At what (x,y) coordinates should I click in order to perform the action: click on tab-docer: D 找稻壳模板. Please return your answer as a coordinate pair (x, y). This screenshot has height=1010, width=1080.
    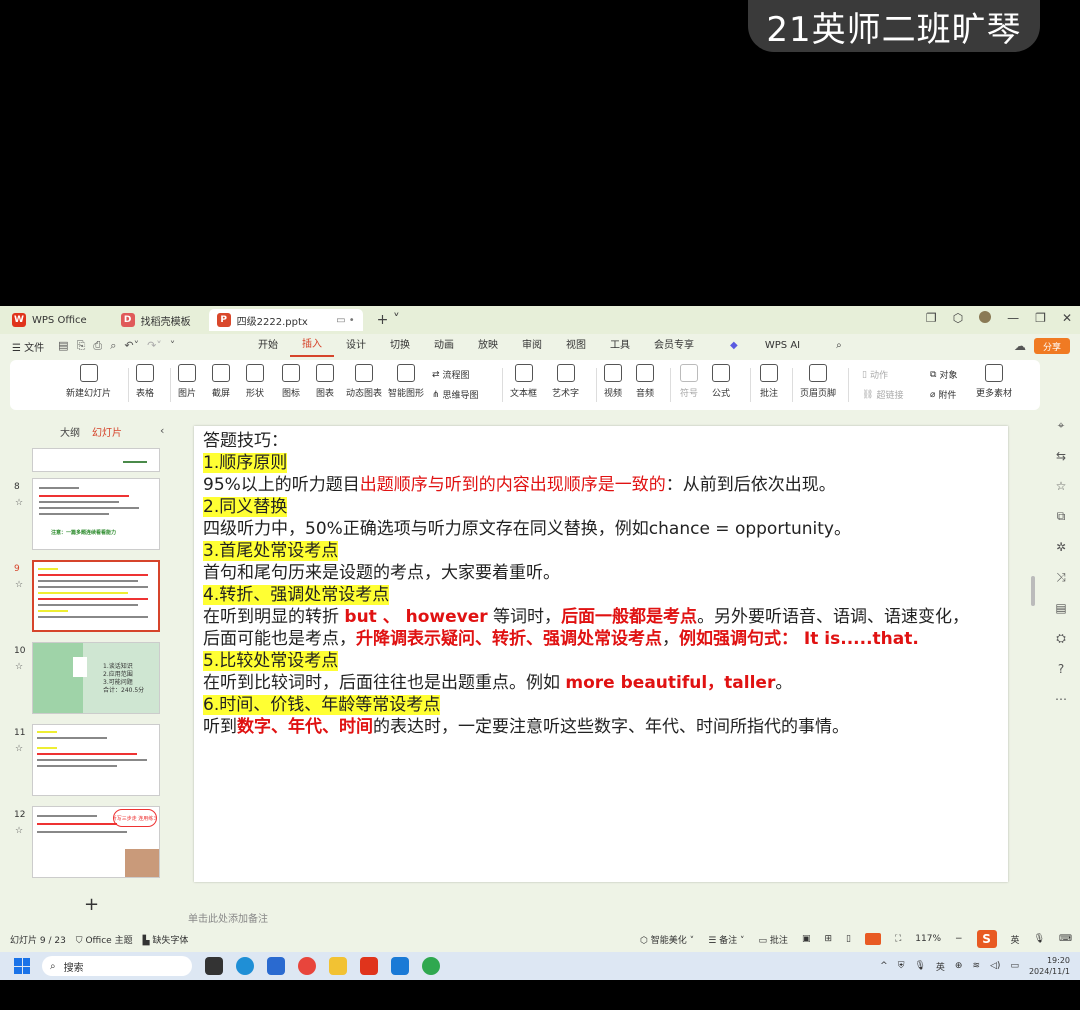
    Looking at the image, I should click on (156, 320).